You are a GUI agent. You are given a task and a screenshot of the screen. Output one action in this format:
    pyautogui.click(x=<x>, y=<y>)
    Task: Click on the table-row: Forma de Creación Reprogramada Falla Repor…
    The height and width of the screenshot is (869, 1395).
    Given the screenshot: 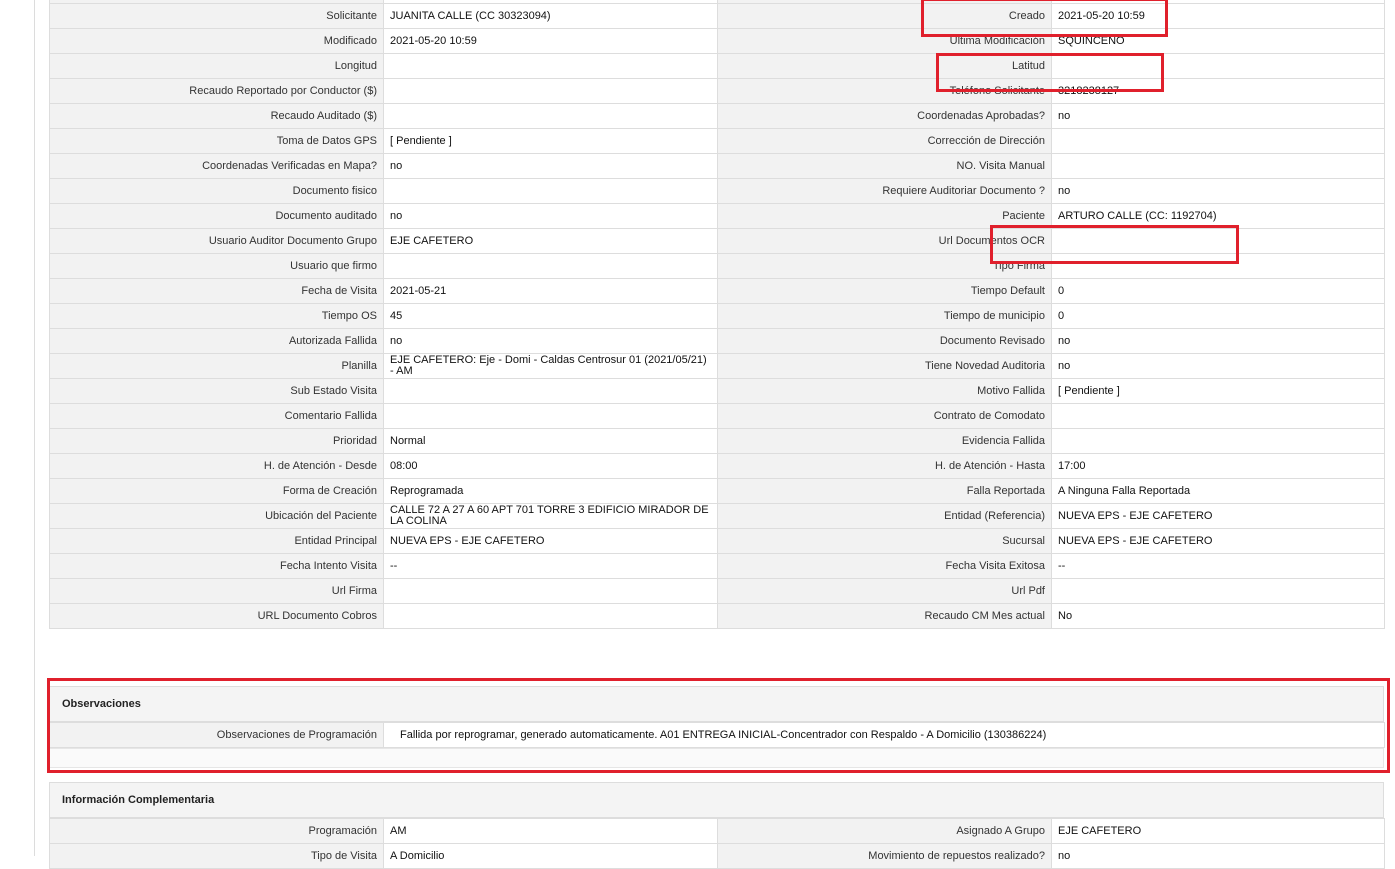 What is the action you would take?
    pyautogui.click(x=717, y=491)
    